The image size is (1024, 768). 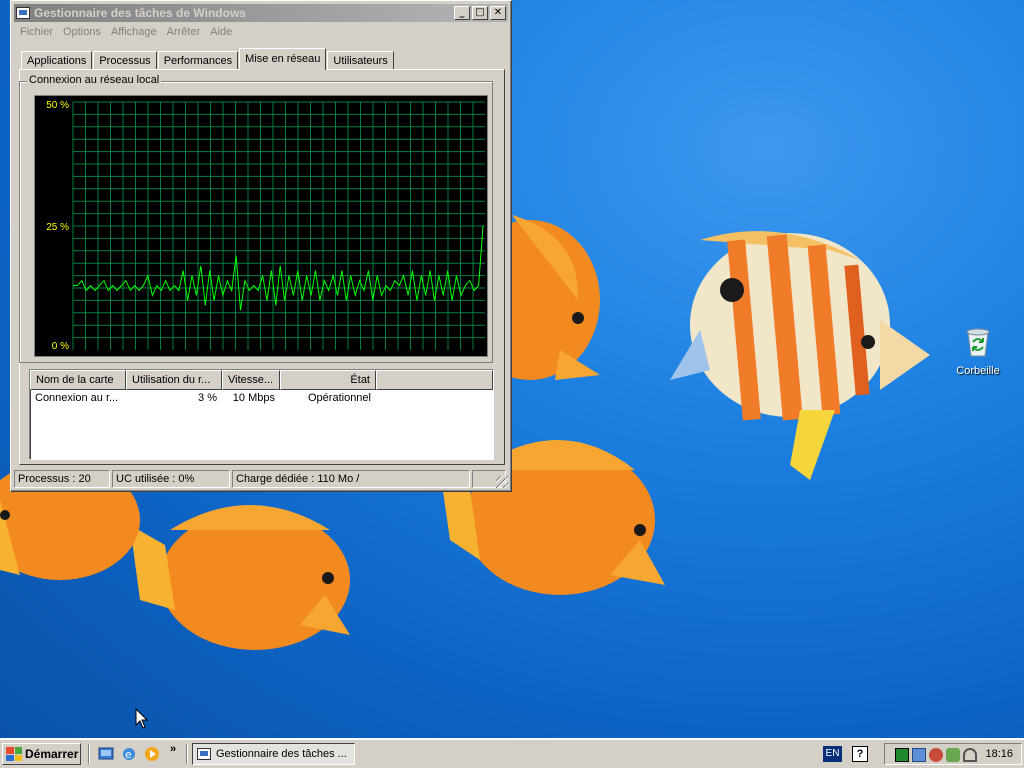 I want to click on svg-text: e, so click(x=128, y=754).